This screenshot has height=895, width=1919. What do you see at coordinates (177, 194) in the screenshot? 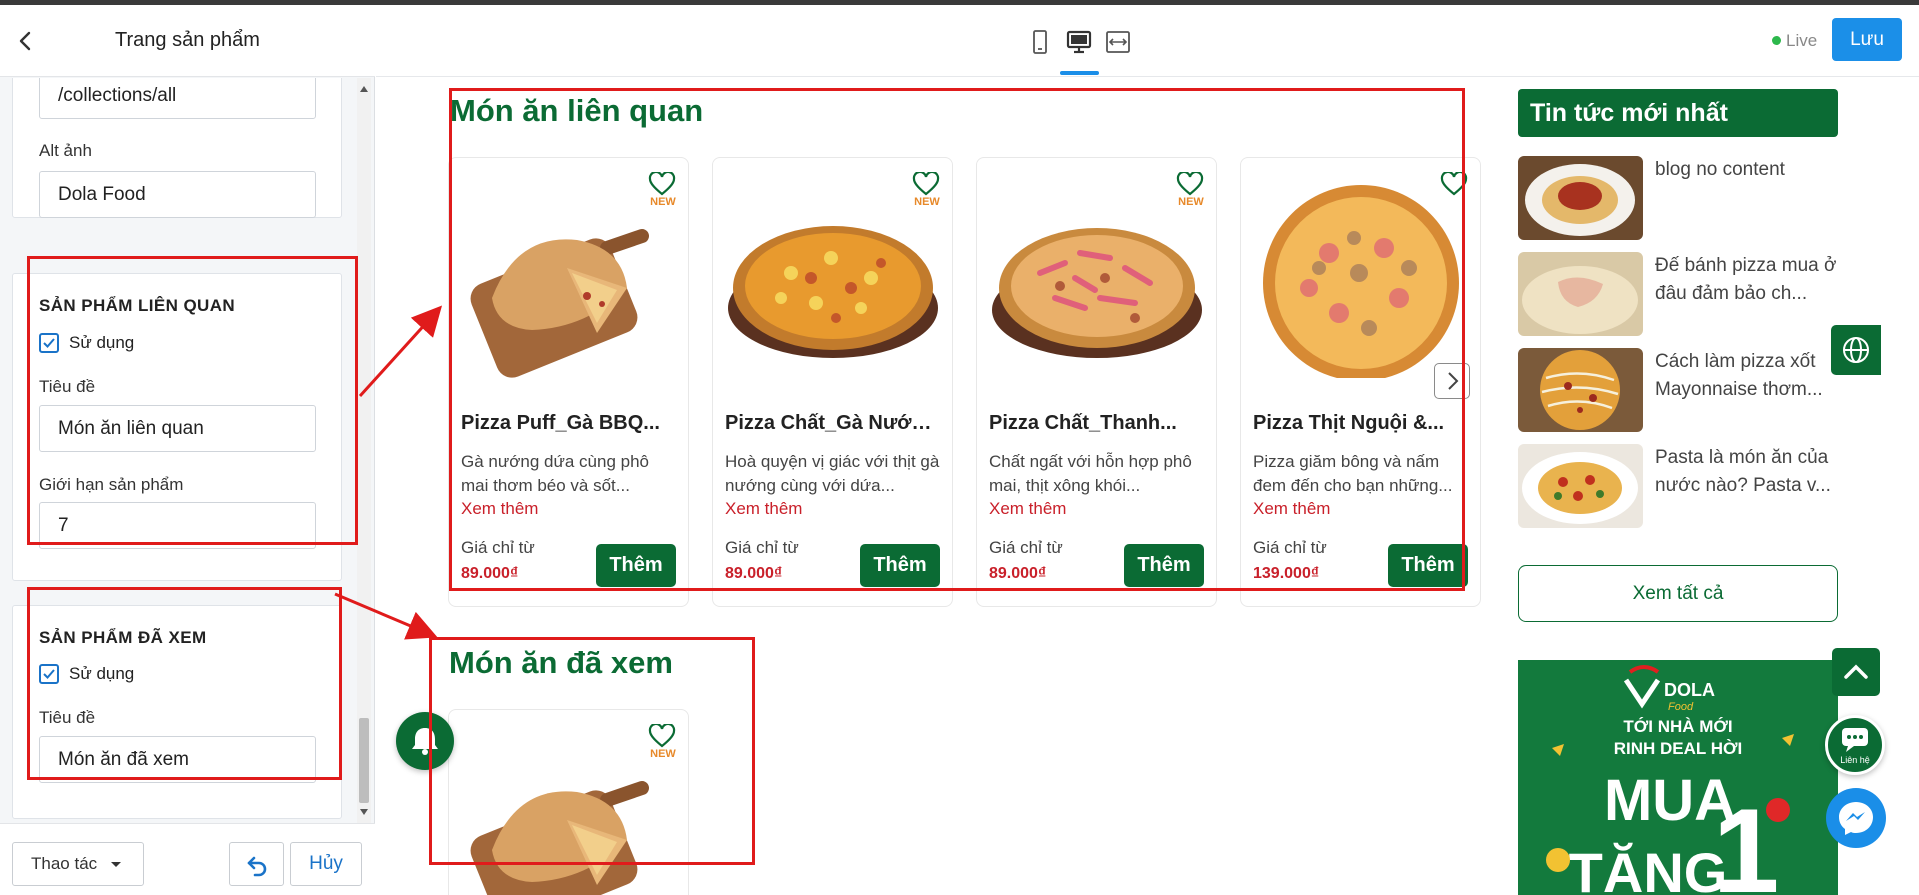
I see `alt-input: Dola Food` at bounding box center [177, 194].